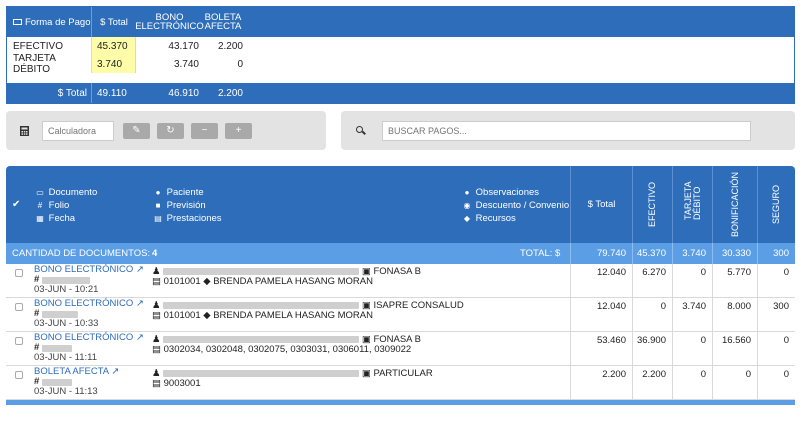 The height and width of the screenshot is (421, 800). Describe the element at coordinates (467, 192) in the screenshot. I see `comment-icon: ●` at that location.